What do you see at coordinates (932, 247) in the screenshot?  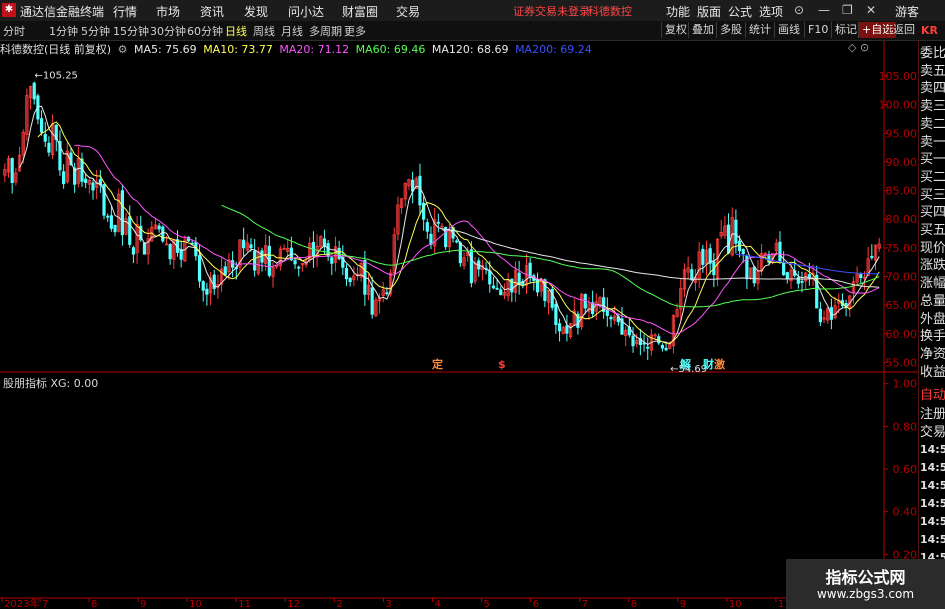 I see `quote-field-11: 现价` at bounding box center [932, 247].